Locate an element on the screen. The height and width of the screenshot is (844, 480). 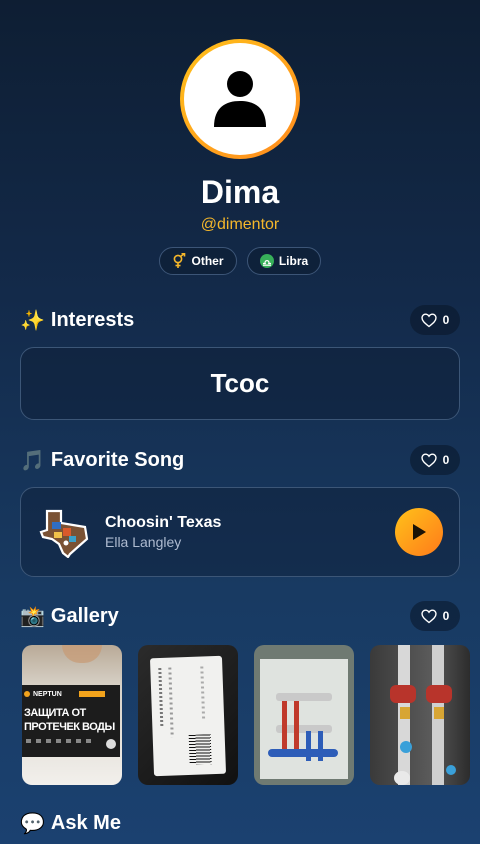
camera-icon: 📸 is located at coordinates (32, 616).